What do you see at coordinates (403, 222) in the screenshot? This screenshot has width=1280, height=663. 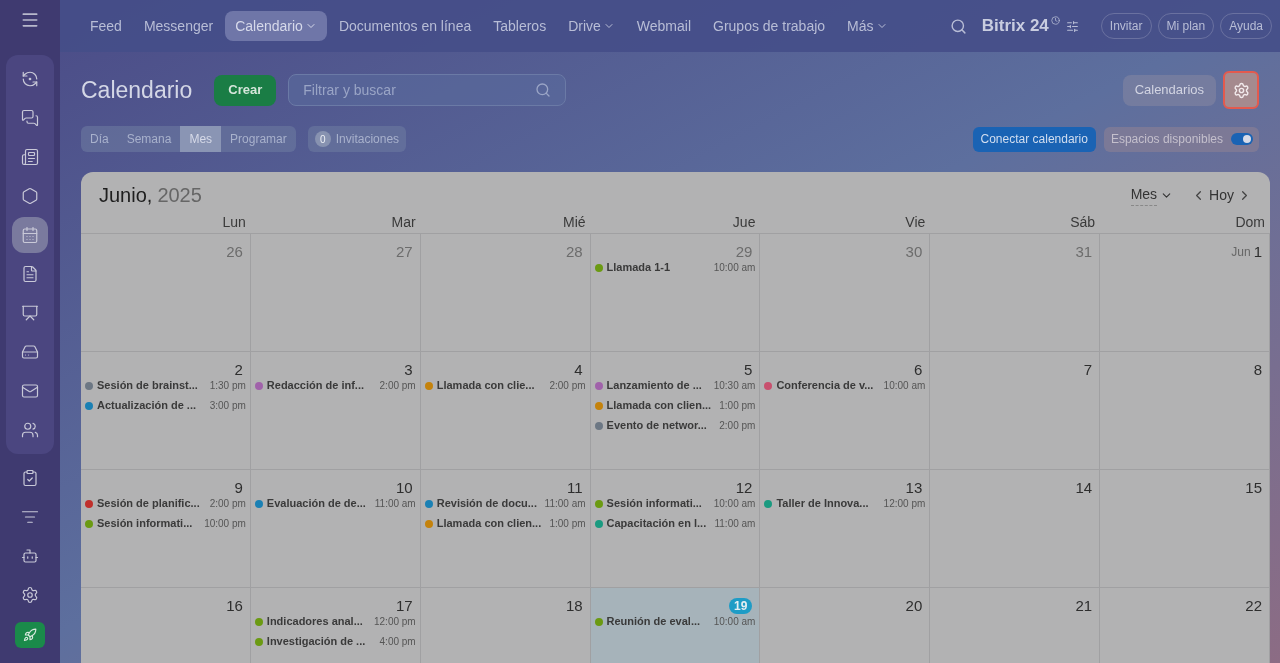 I see `weekday-header: Mar` at bounding box center [403, 222].